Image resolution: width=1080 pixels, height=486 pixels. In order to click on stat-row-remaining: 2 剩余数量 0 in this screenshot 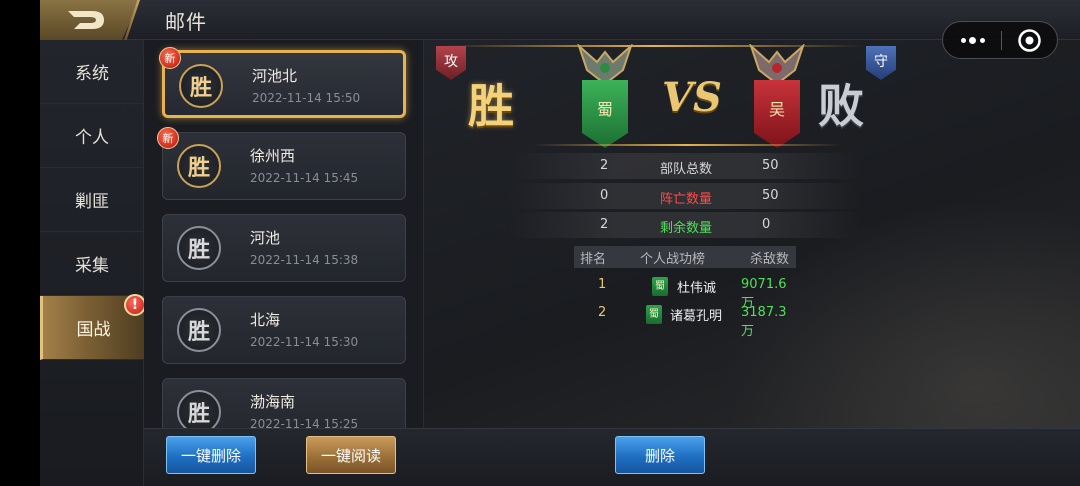, I will do `click(685, 225)`.